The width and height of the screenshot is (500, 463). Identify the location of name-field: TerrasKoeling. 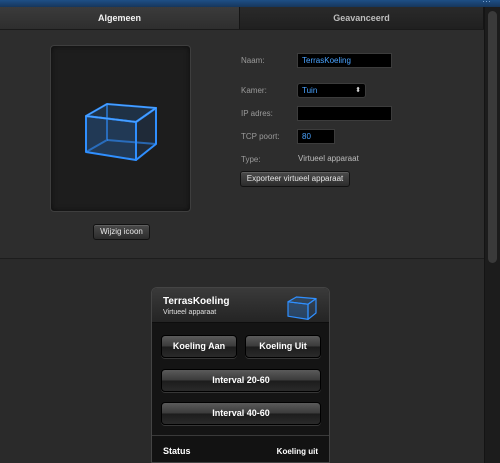
(344, 60).